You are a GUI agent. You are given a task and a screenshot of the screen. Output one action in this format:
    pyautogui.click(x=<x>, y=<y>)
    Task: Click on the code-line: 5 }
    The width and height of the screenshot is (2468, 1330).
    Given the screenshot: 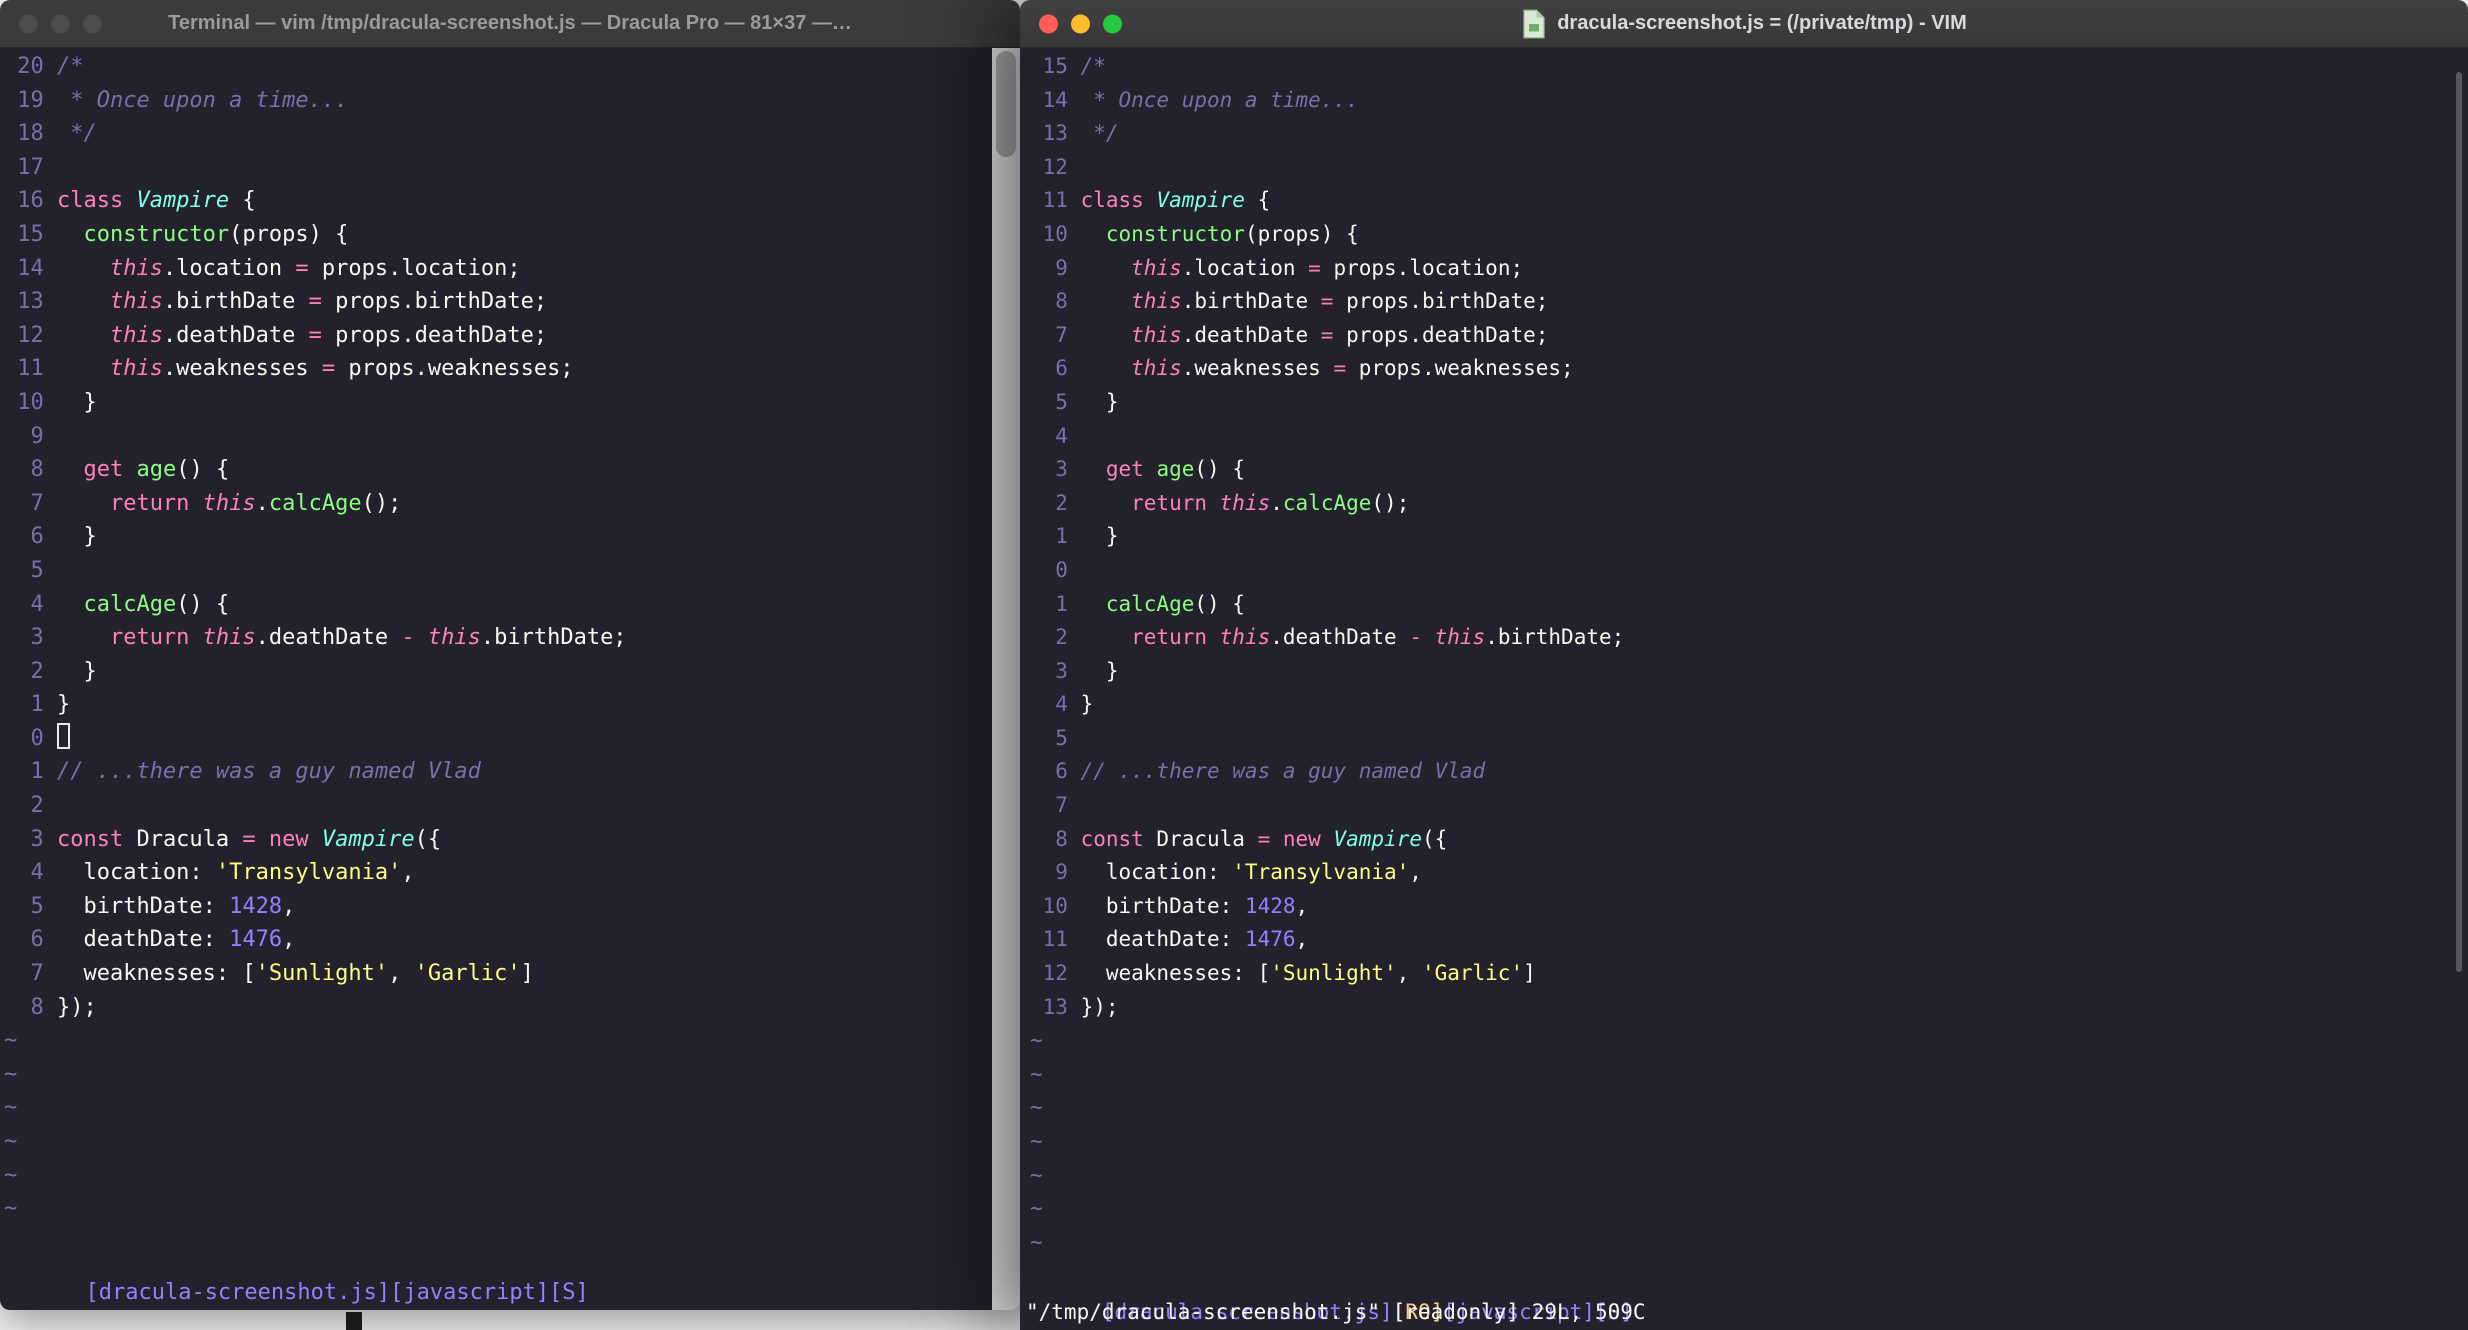 What is the action you would take?
    pyautogui.click(x=1749, y=403)
    